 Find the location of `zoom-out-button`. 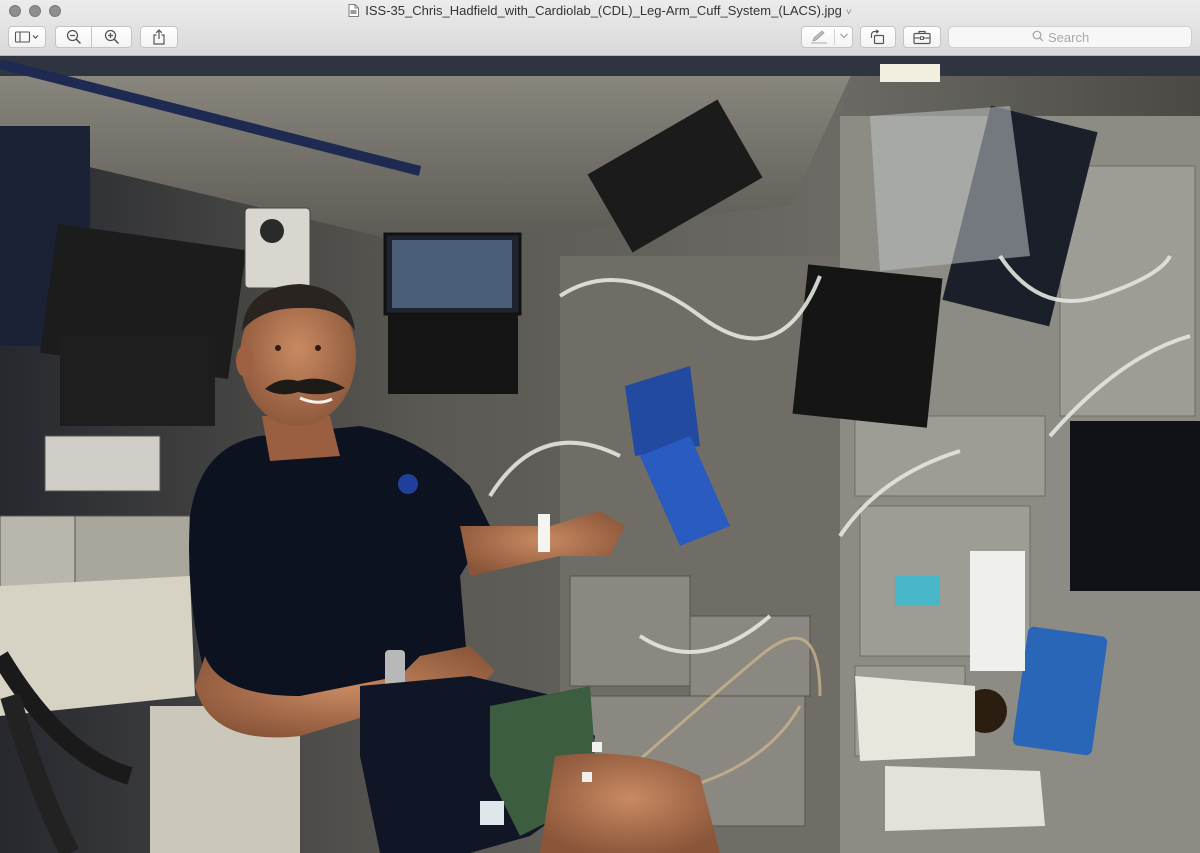

zoom-out-button is located at coordinates (73, 37).